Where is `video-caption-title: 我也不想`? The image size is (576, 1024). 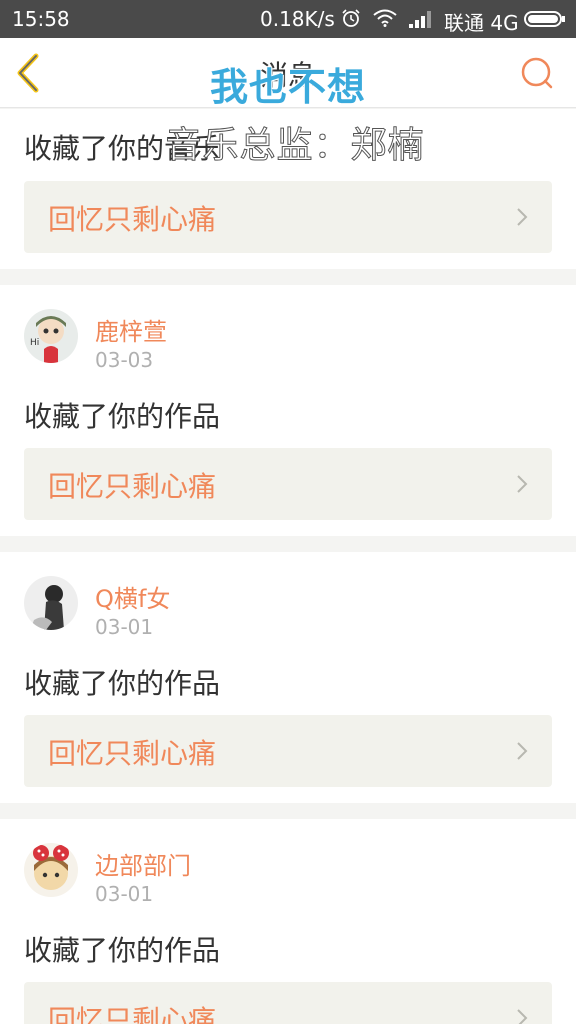 video-caption-title: 我也不想 is located at coordinates (287, 87).